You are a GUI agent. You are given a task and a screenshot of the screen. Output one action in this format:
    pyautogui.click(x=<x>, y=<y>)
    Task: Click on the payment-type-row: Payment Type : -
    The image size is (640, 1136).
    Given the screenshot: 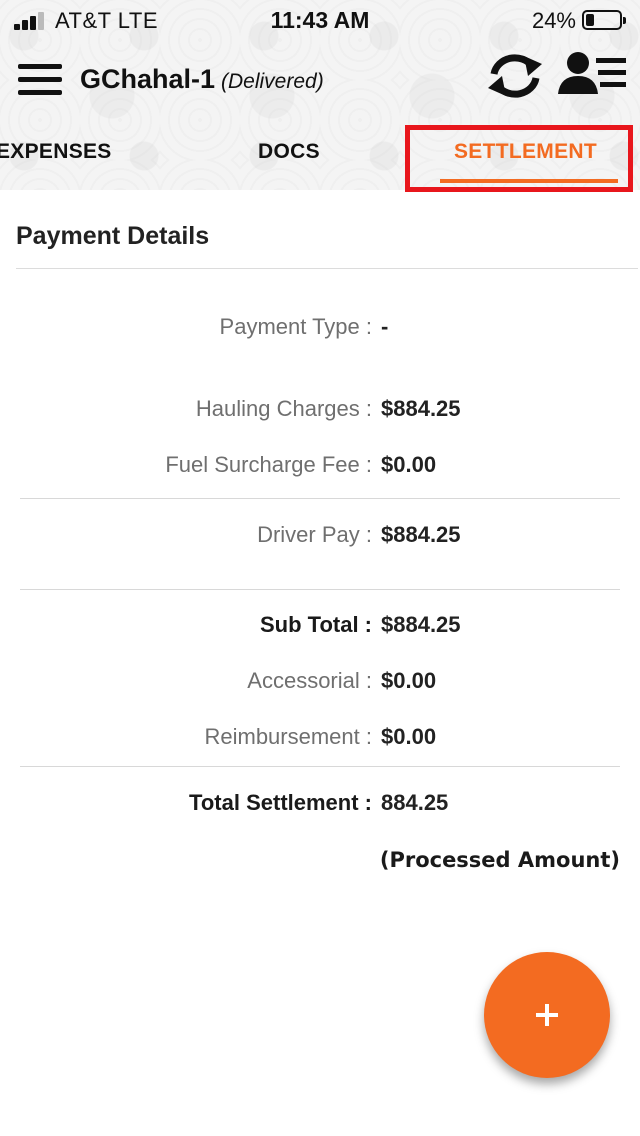 What is the action you would take?
    pyautogui.click(x=320, y=330)
    